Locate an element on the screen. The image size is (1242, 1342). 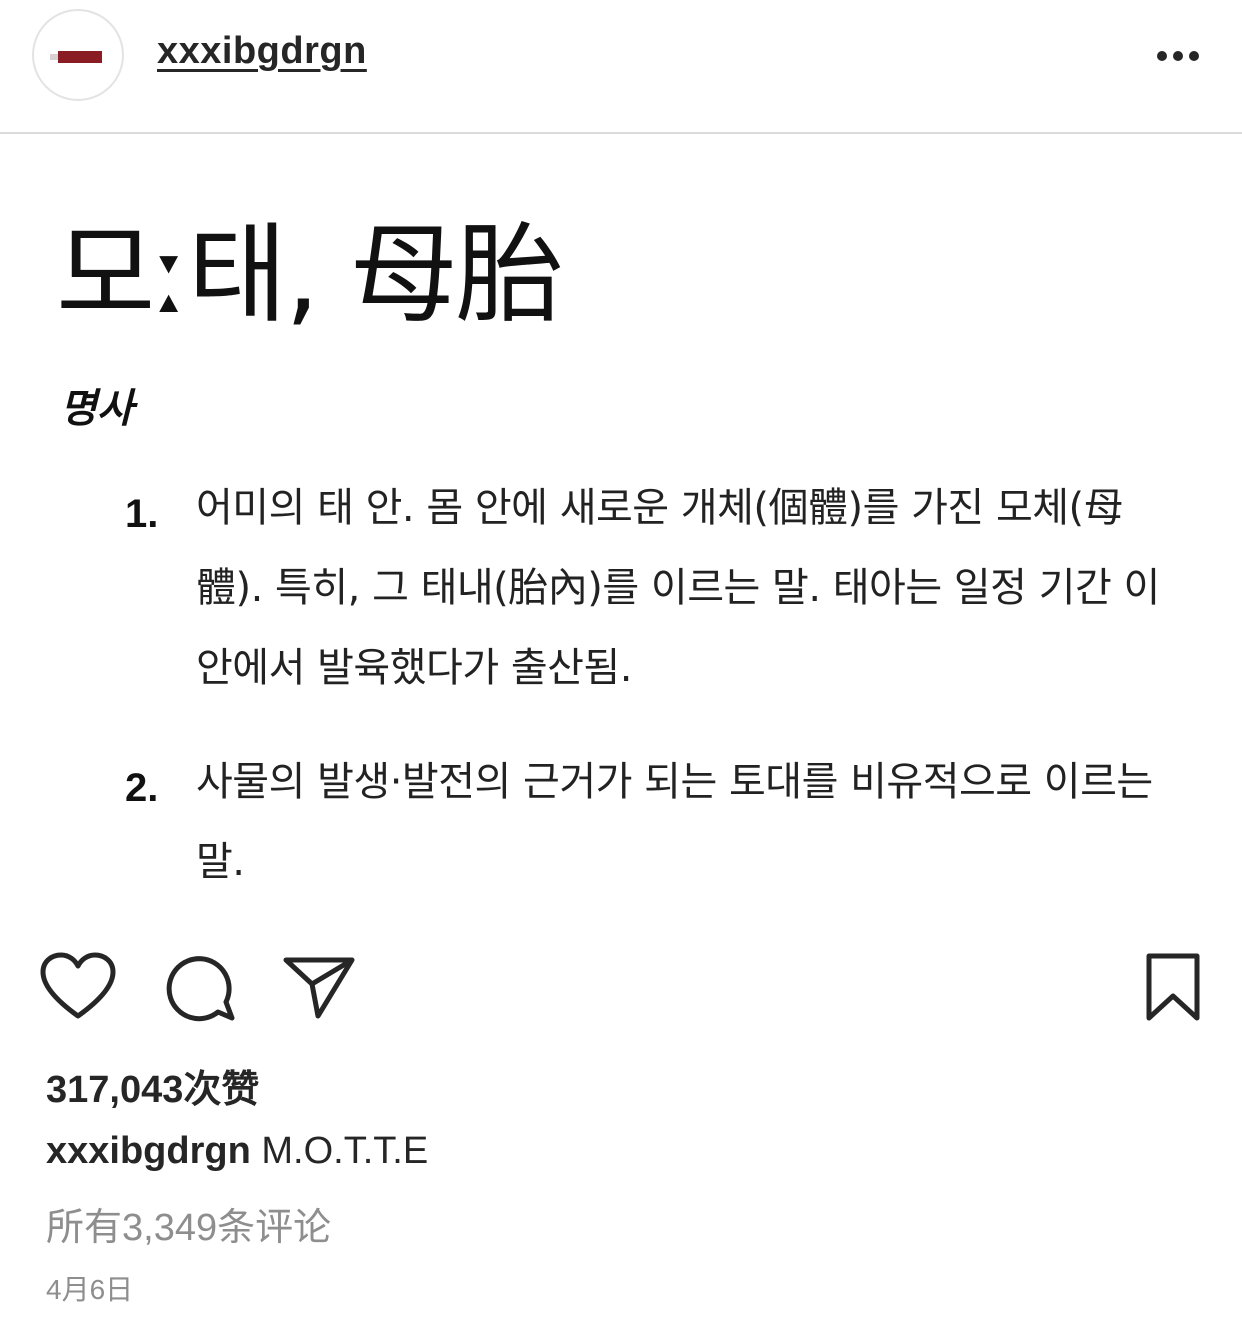
bookmark-icon is located at coordinates (1173, 987).